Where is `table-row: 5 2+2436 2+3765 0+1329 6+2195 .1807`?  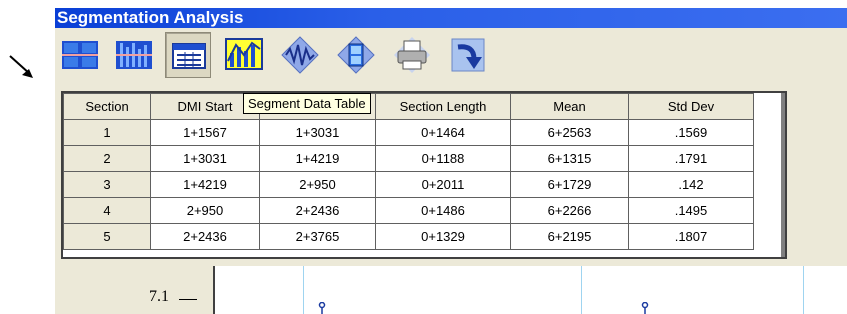
table-row: 5 2+2436 2+3765 0+1329 6+2195 .1807 is located at coordinates (408, 236).